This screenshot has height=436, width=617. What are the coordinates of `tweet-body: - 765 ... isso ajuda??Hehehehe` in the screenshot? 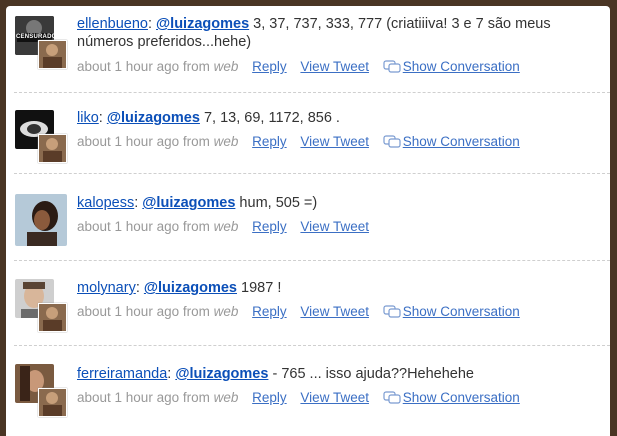 It's located at (371, 374).